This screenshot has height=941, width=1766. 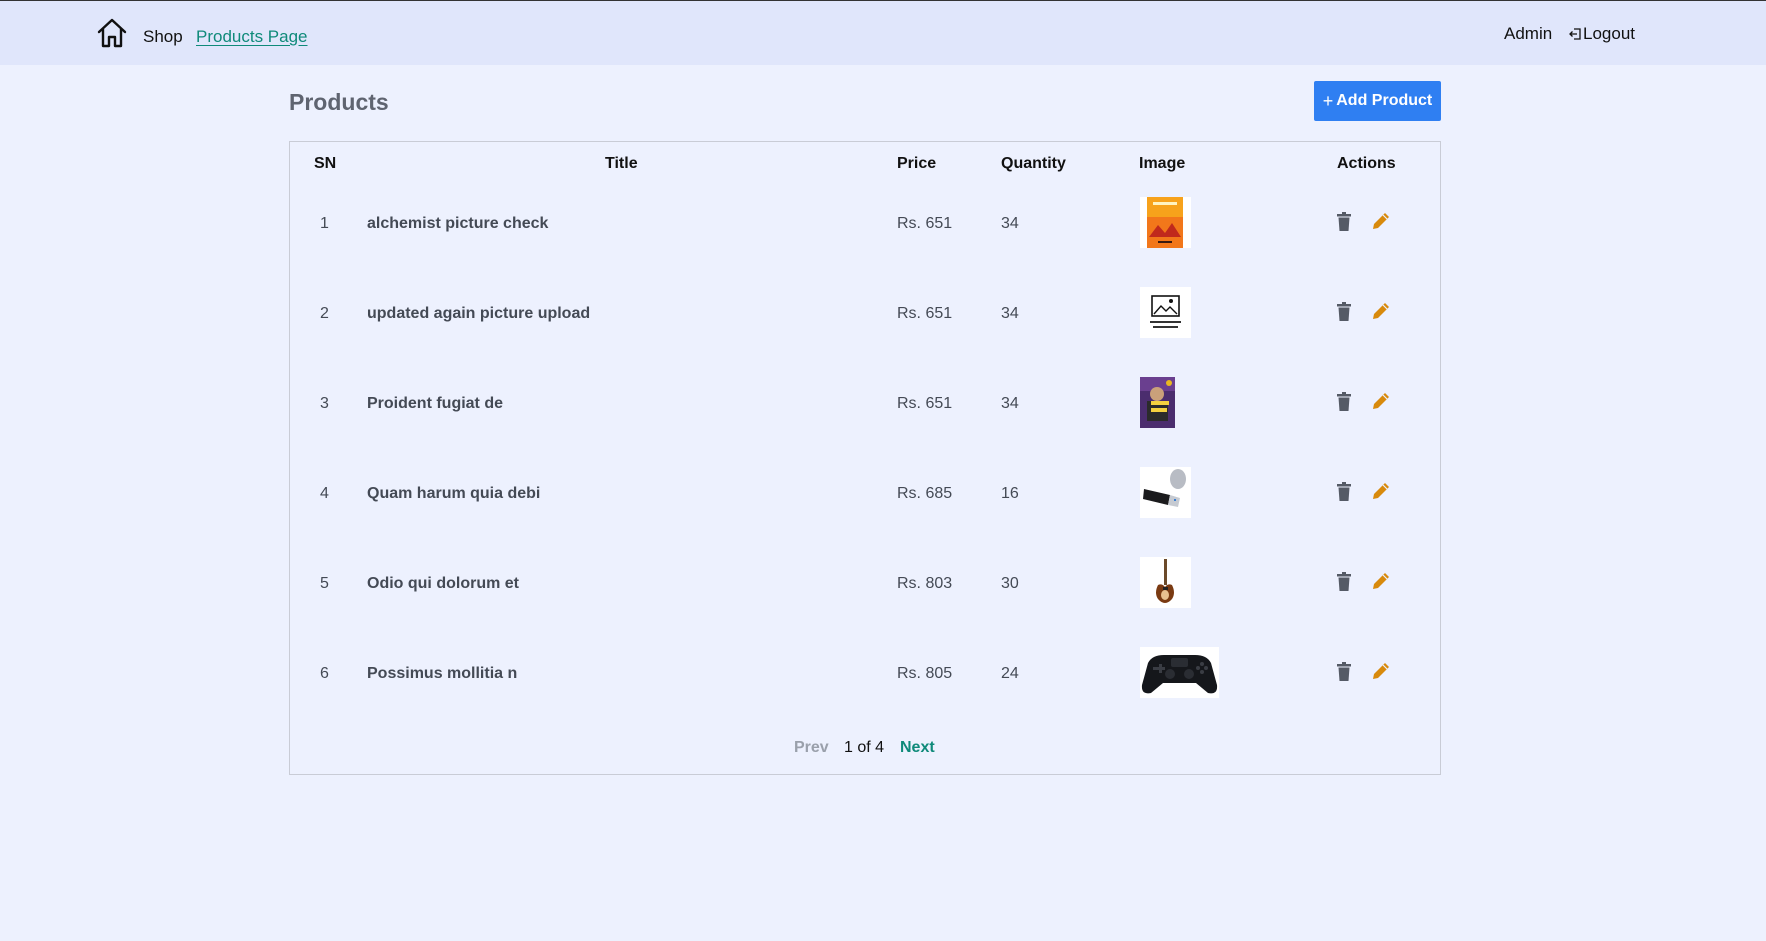 What do you see at coordinates (458, 223) in the screenshot?
I see `row-title: alchemist picture check` at bounding box center [458, 223].